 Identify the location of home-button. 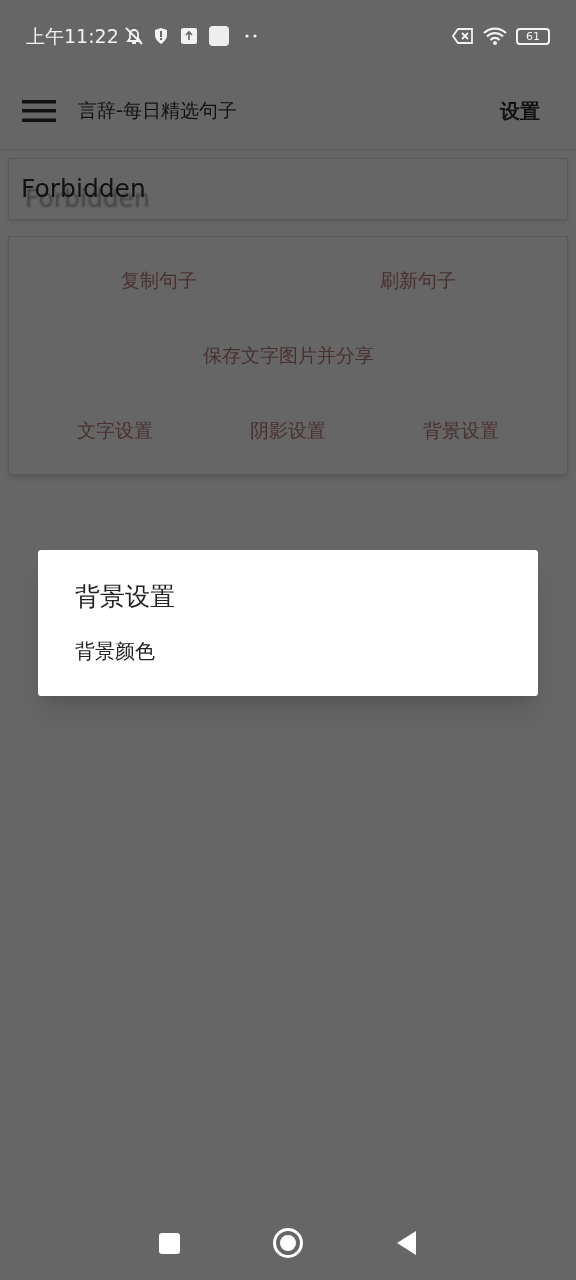
(287, 1243).